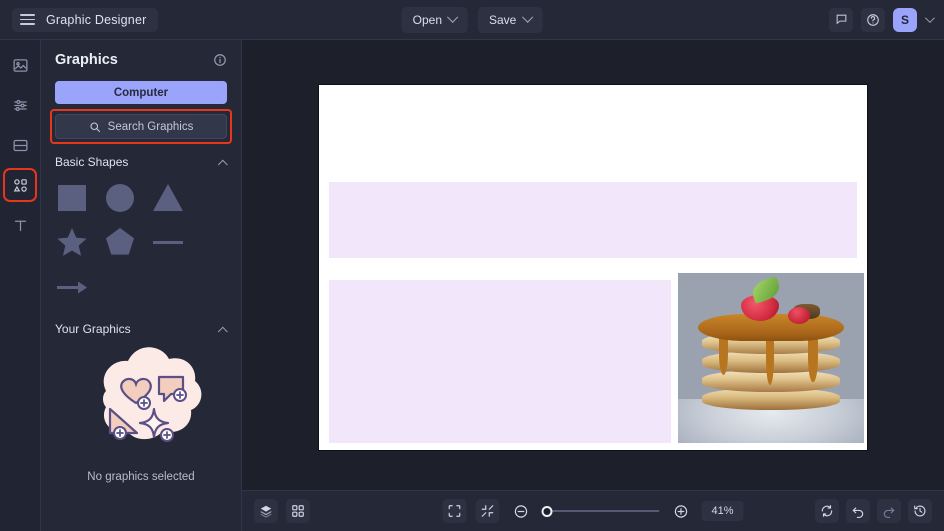 This screenshot has height=531, width=944. Describe the element at coordinates (141, 477) in the screenshot. I see `empty-state-caption: No graphics selected` at that location.